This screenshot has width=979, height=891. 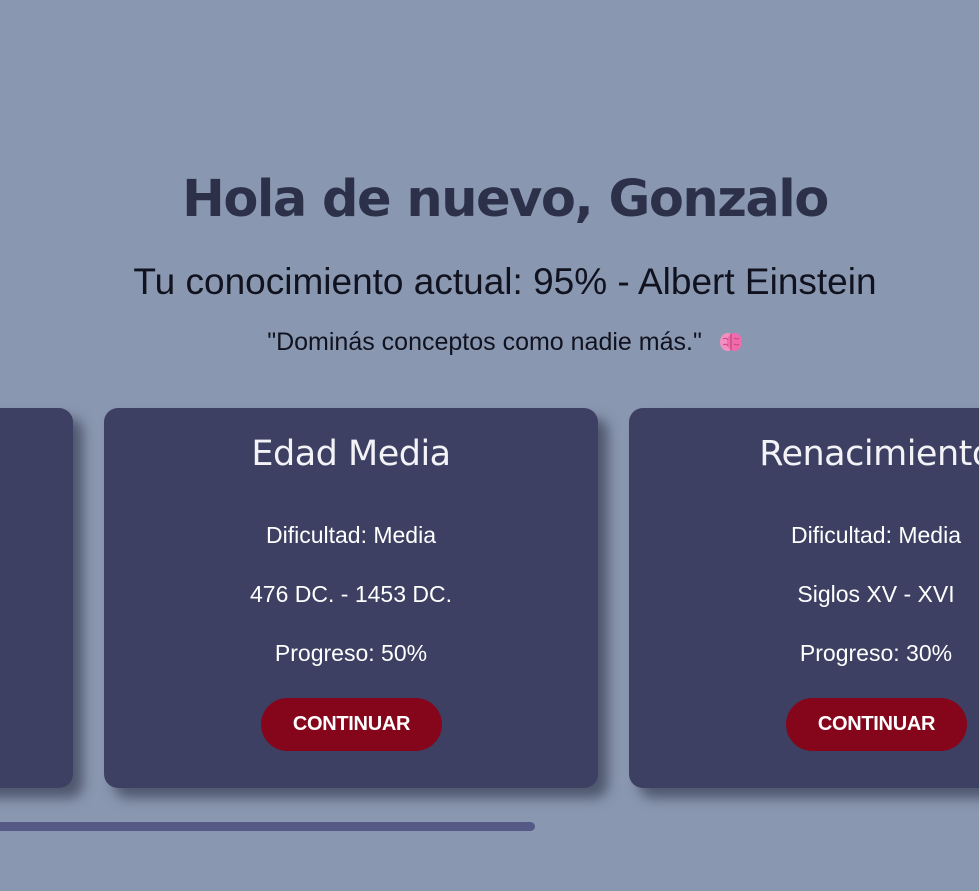 What do you see at coordinates (351, 653) in the screenshot?
I see `card-progress: Progreso: 50%` at bounding box center [351, 653].